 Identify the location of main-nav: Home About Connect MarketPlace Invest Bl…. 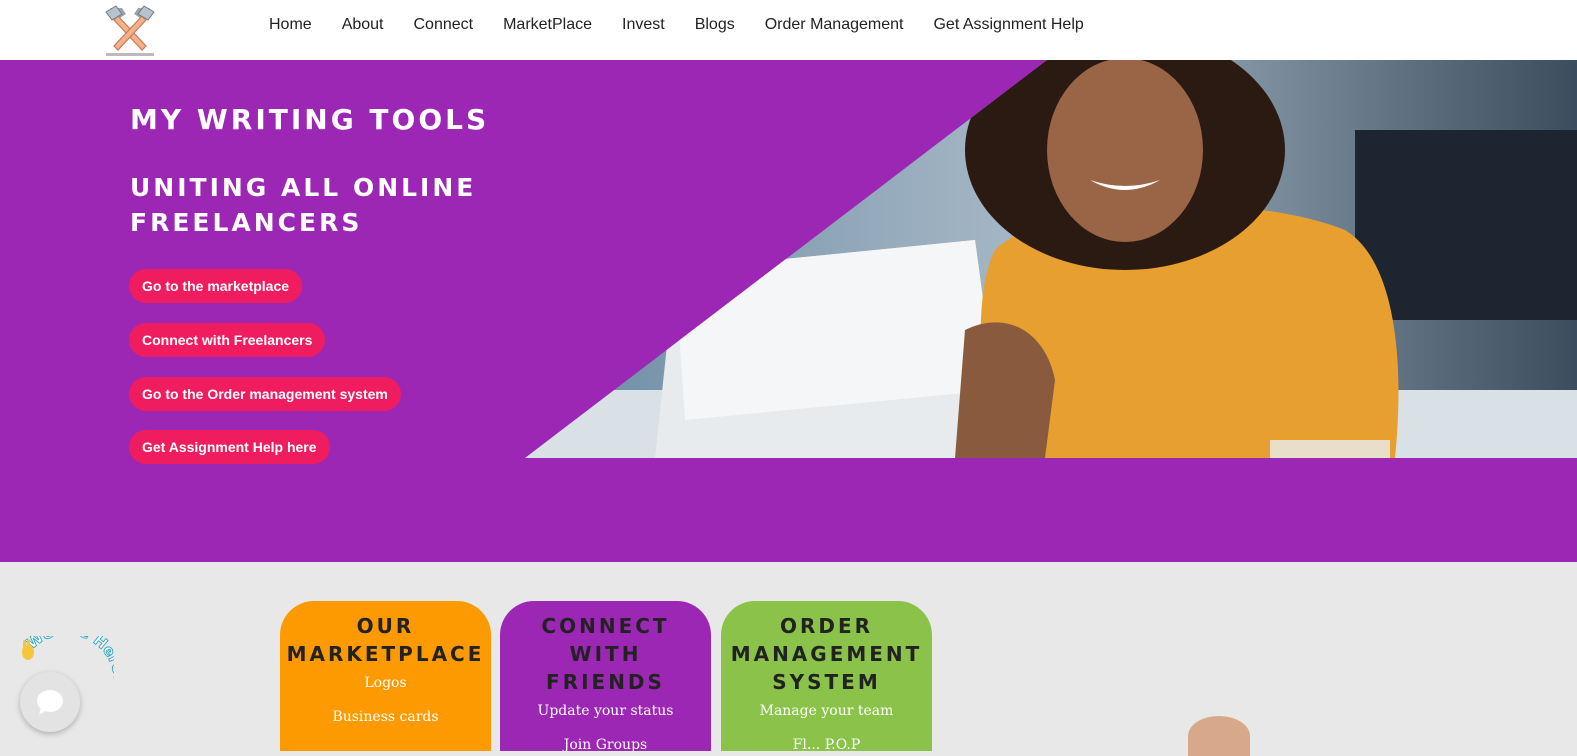
(676, 25).